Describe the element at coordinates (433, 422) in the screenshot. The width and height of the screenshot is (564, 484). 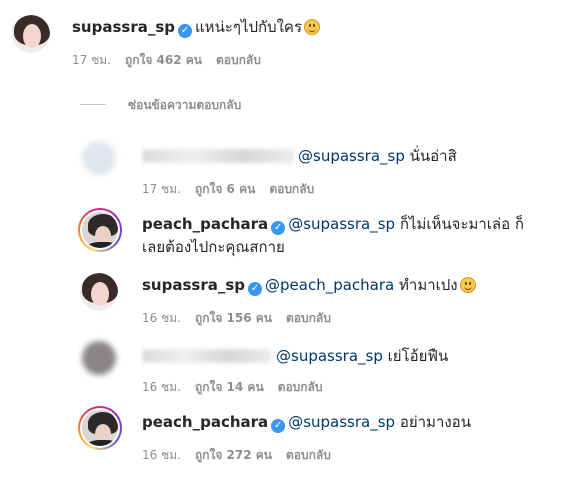
I see `comment-text: อย่ามางอน` at that location.